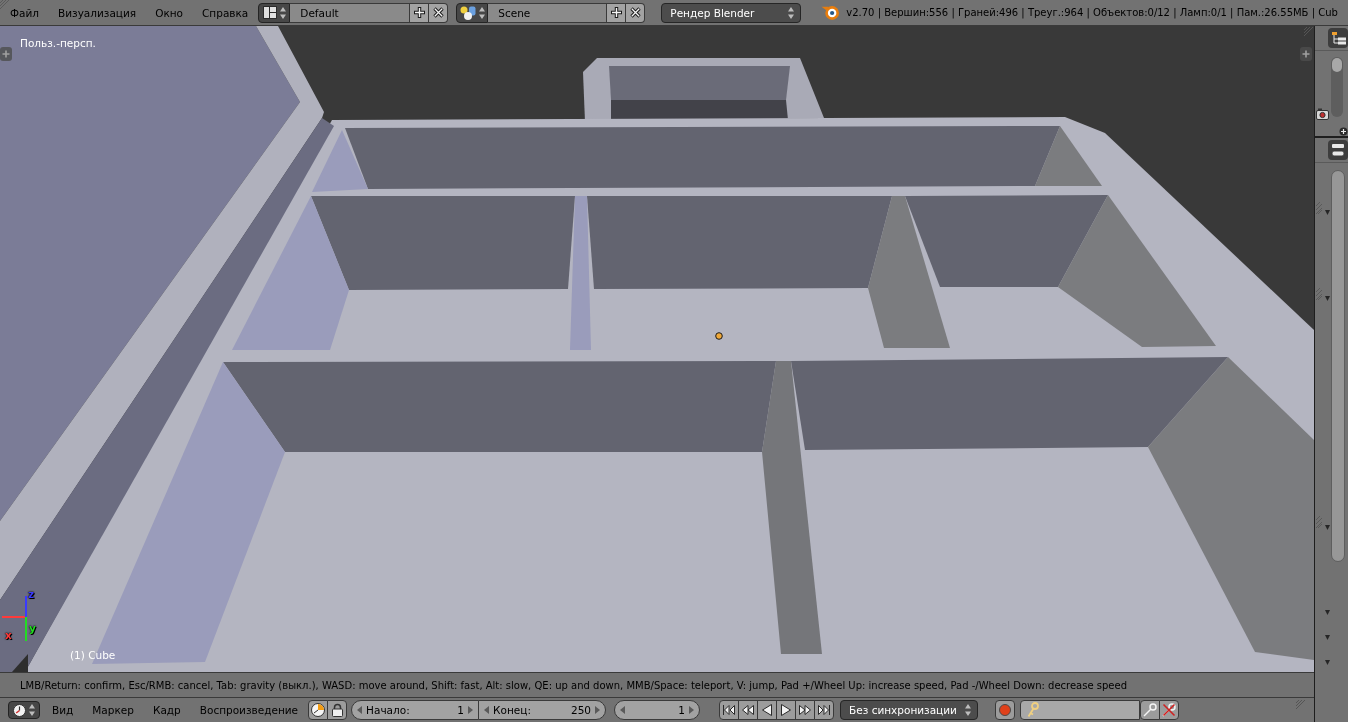 This screenshot has height=722, width=1348. What do you see at coordinates (1338, 38) in the screenshot?
I see `outliner-icon` at bounding box center [1338, 38].